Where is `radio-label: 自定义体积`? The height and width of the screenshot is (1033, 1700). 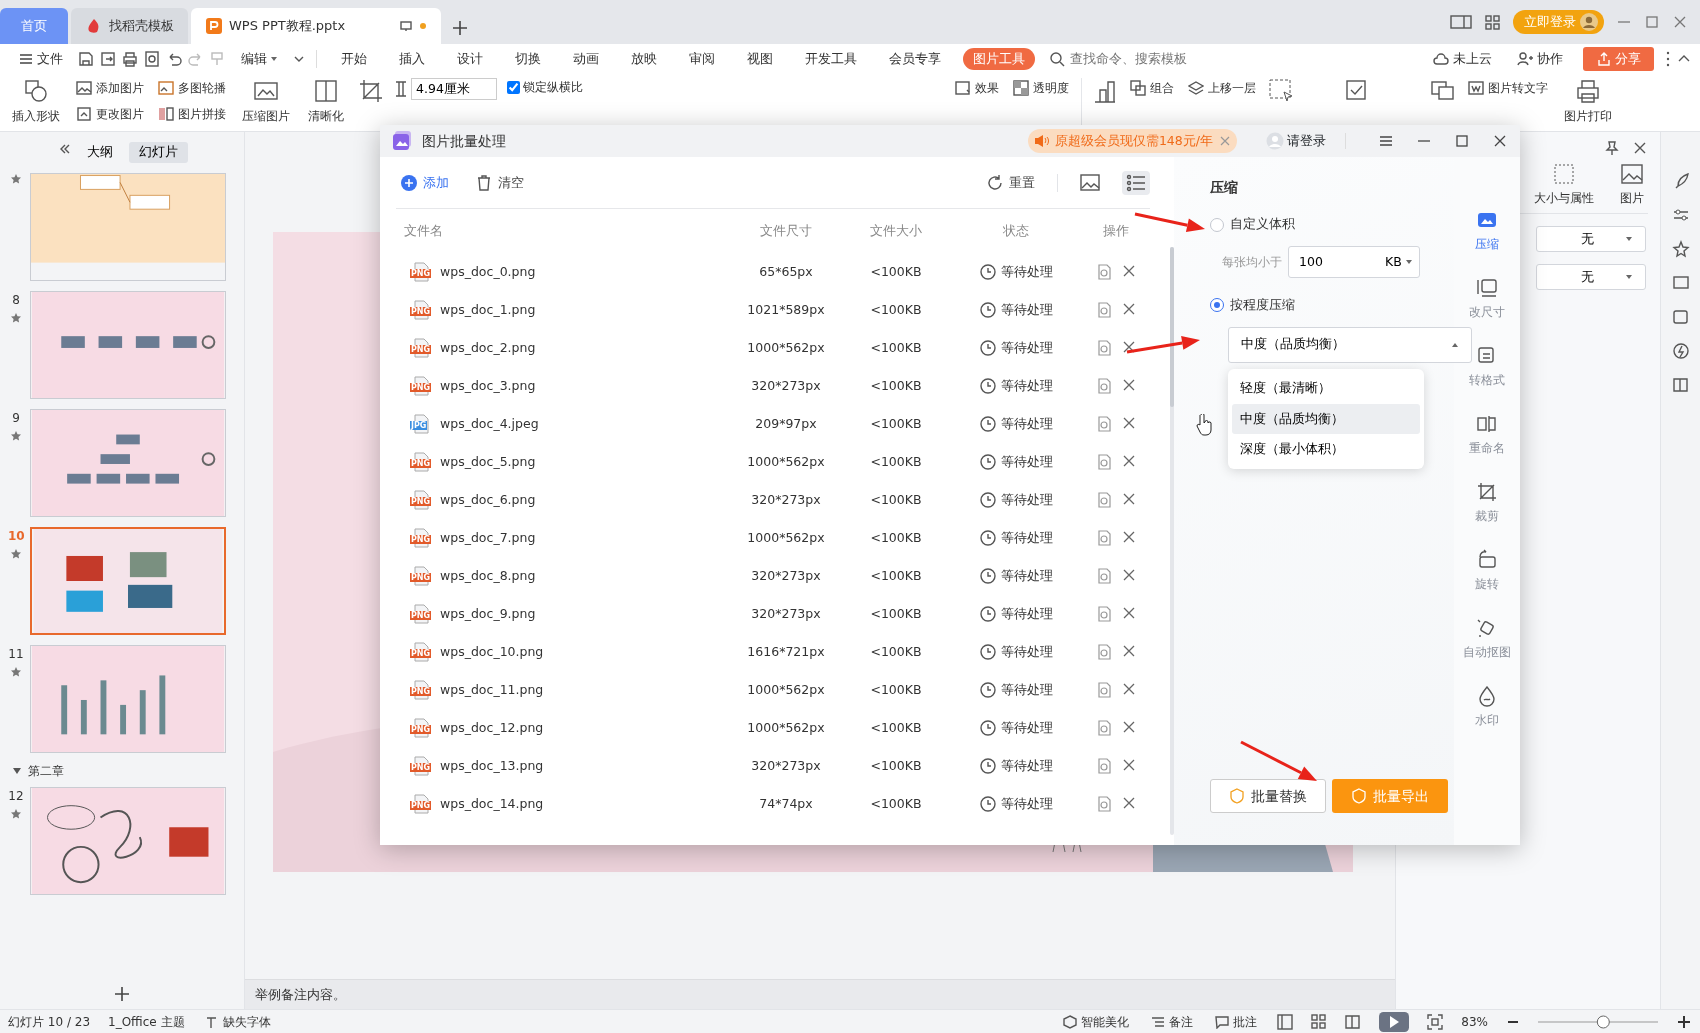 radio-label: 自定义体积 is located at coordinates (1262, 224).